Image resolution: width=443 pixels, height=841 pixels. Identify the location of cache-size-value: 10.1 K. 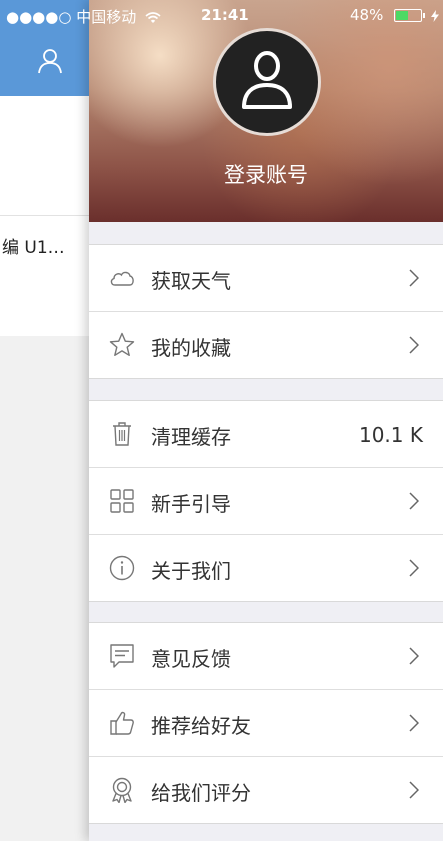
(390, 435).